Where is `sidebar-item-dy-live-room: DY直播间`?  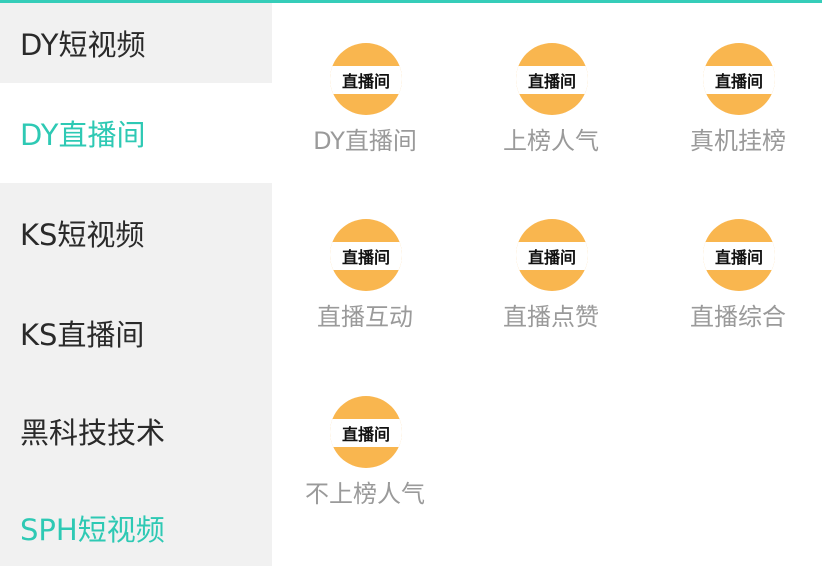
sidebar-item-dy-live-room: DY直播间 is located at coordinates (136, 133).